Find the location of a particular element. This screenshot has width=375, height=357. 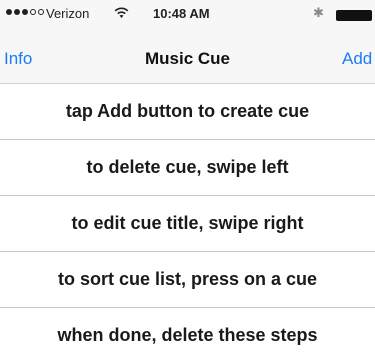

status-bar: Verizon 10:48 AM ✱ is located at coordinates (187, 16).